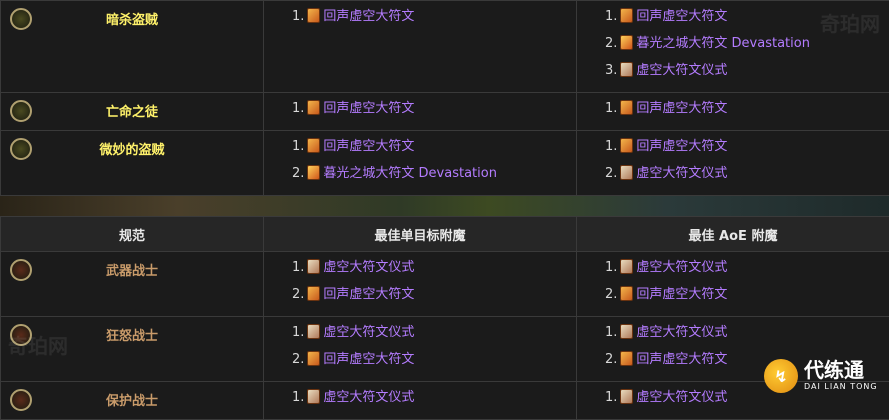 This screenshot has height=420, width=889. What do you see at coordinates (733, 150) in the screenshot?
I see `enchant-item: 1.回声虚空大符文` at bounding box center [733, 150].